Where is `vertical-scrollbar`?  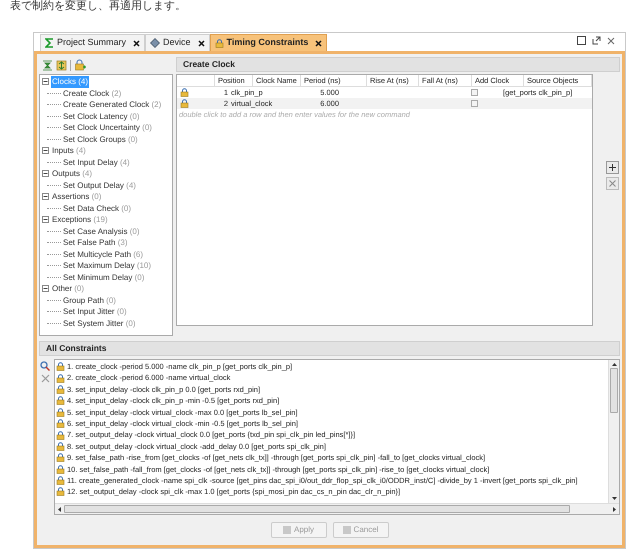 vertical-scrollbar is located at coordinates (613, 431).